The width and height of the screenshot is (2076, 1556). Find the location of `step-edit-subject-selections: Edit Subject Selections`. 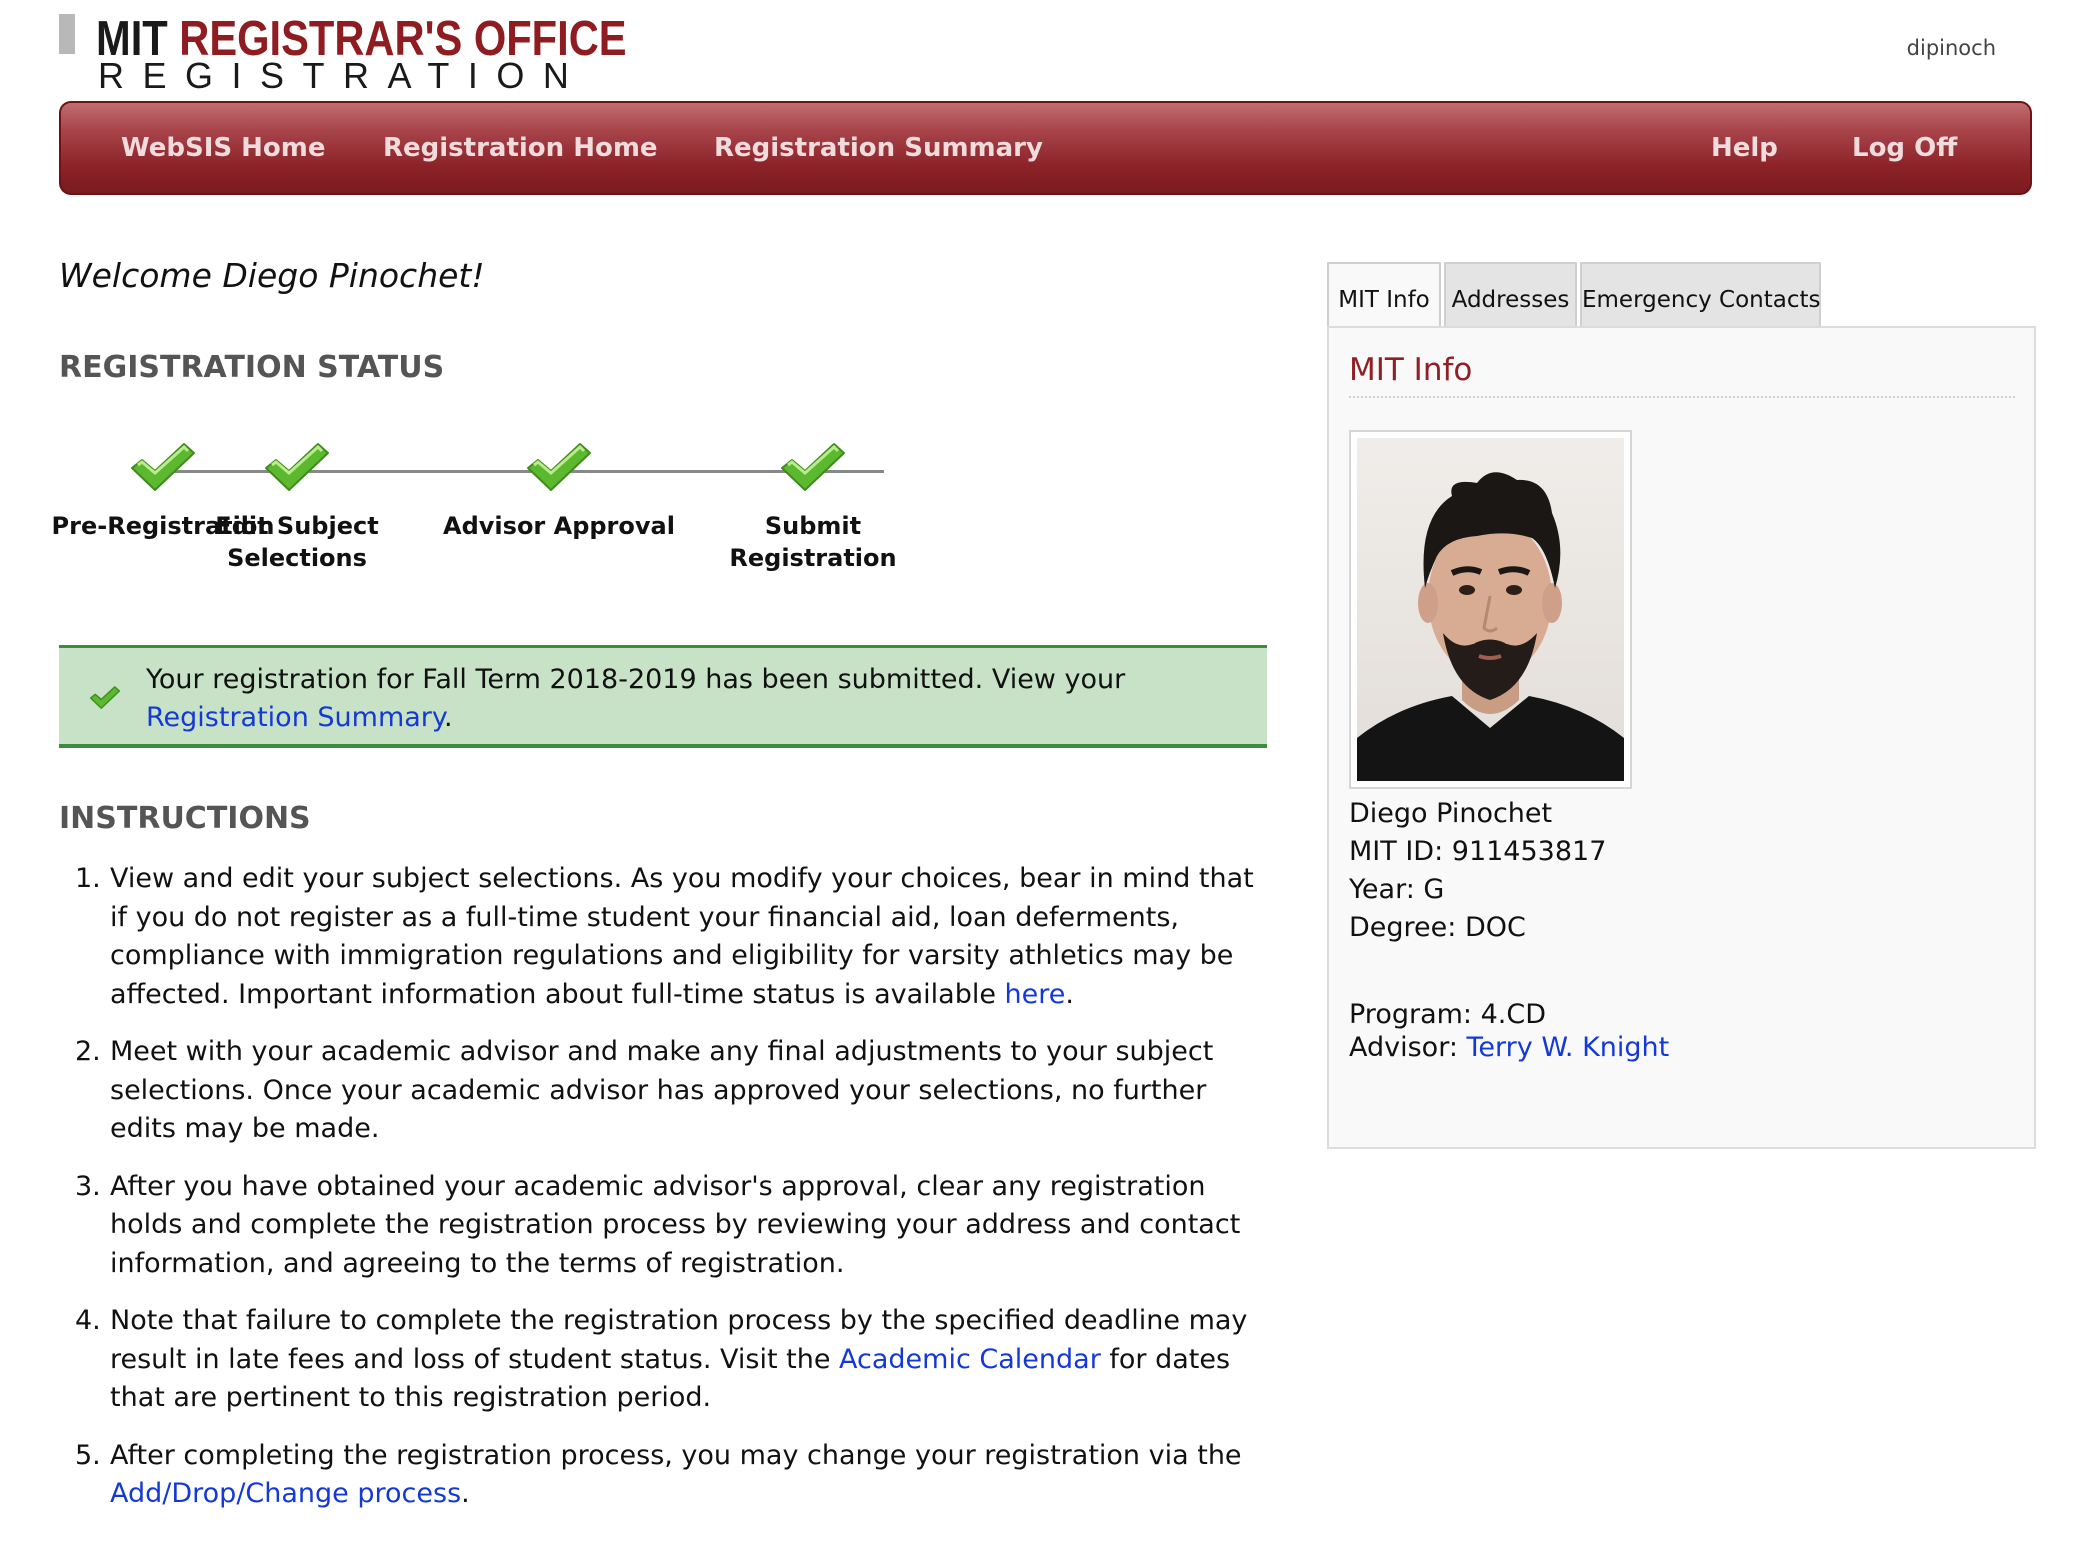

step-edit-subject-selections: Edit Subject Selections is located at coordinates (297, 507).